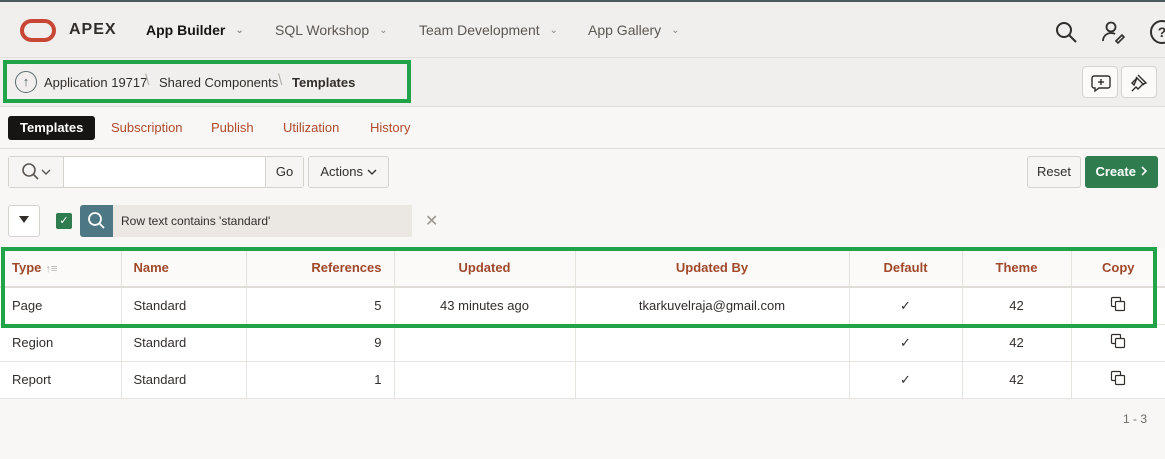 The height and width of the screenshot is (459, 1165). What do you see at coordinates (186, 30) in the screenshot?
I see `nav-app-builder-label: App Builder` at bounding box center [186, 30].